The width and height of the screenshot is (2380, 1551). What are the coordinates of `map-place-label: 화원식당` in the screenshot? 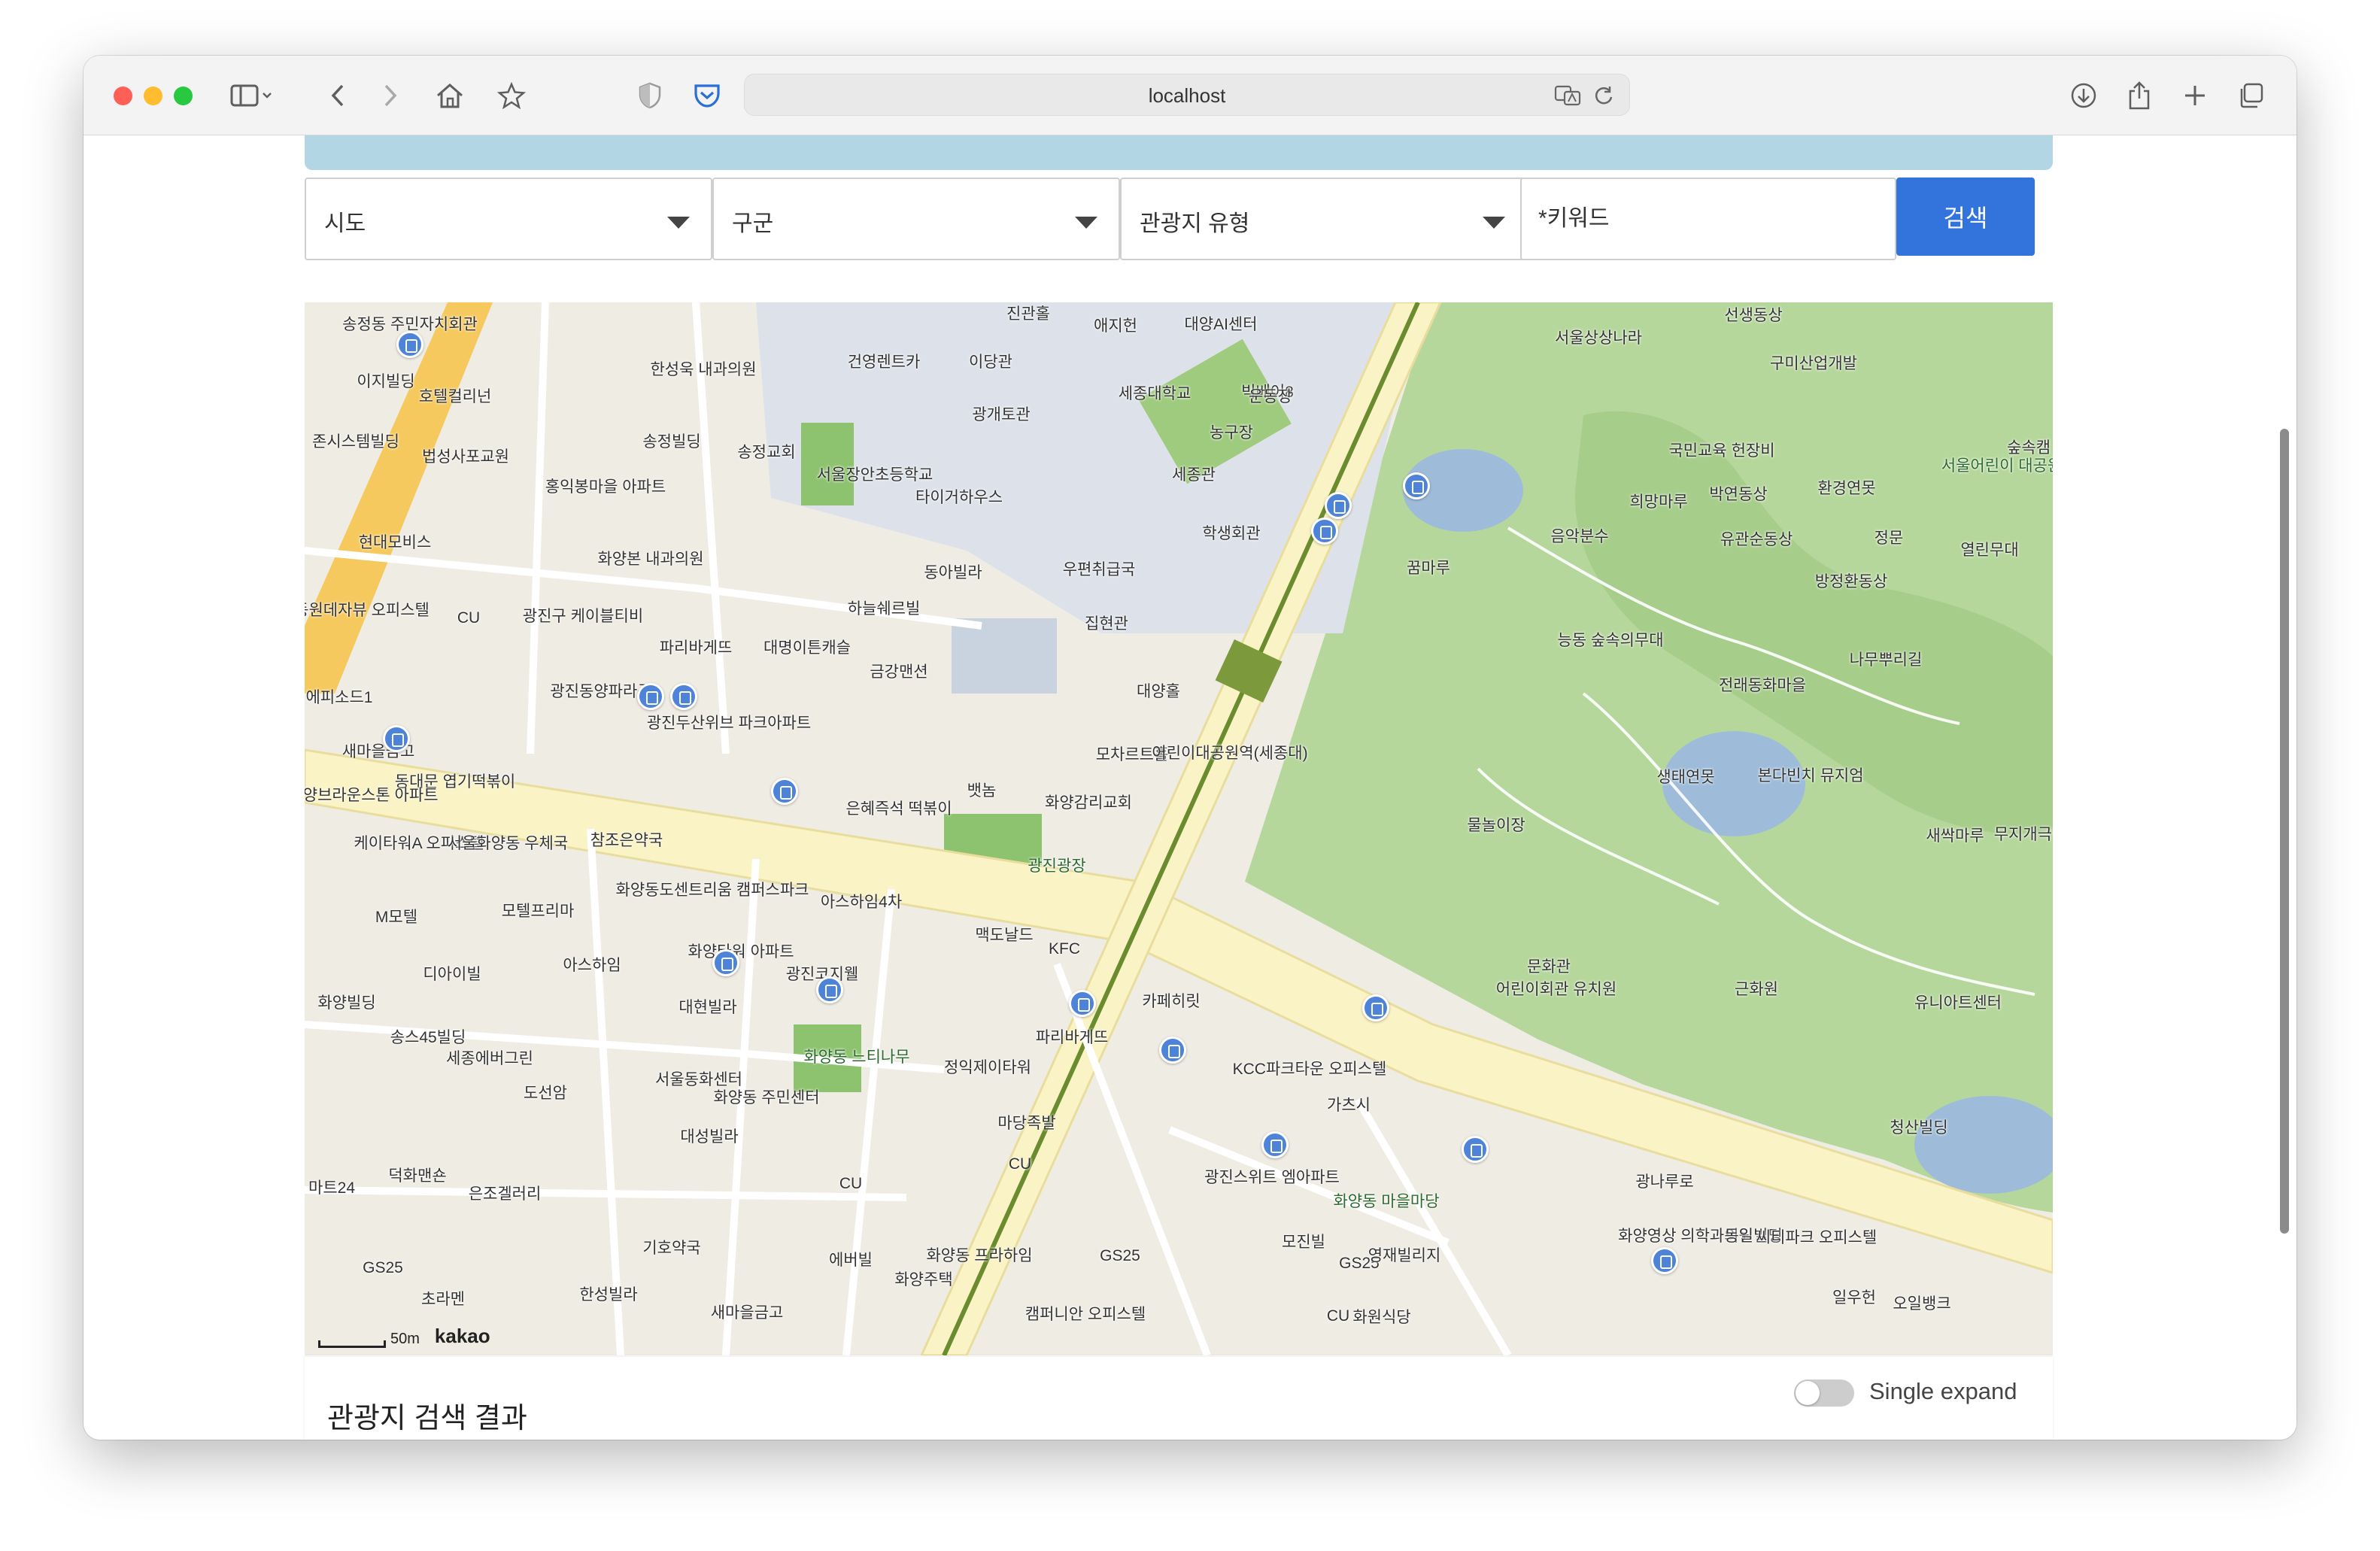 It's located at (1381, 1317).